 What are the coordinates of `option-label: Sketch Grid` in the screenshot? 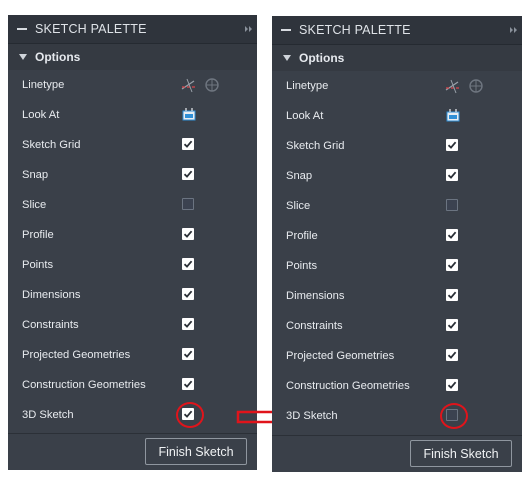 It's located at (51, 145).